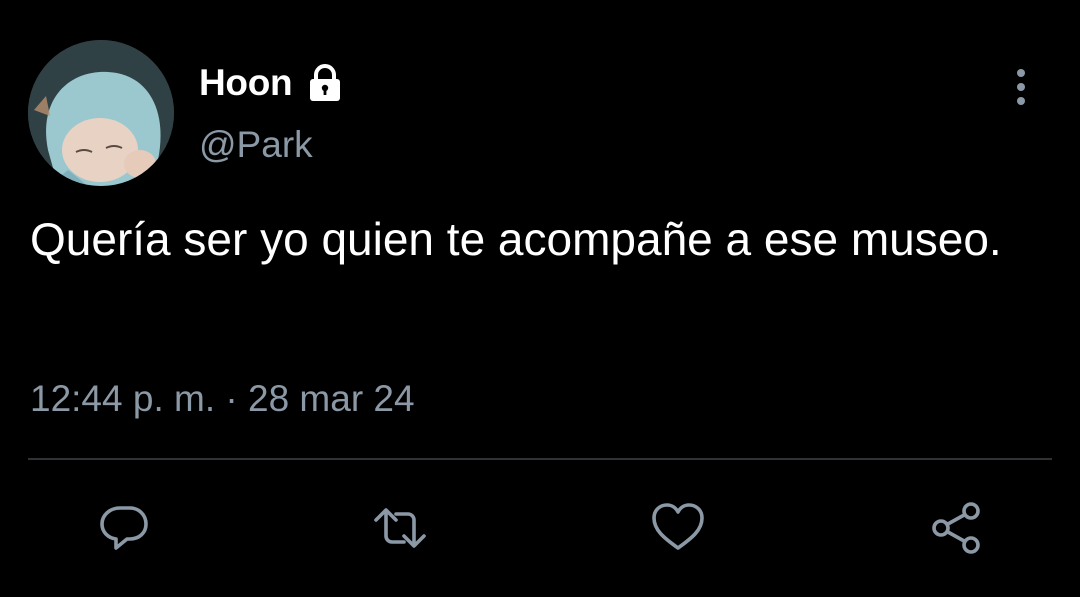 This screenshot has width=1080, height=597. I want to click on share-button, so click(956, 528).